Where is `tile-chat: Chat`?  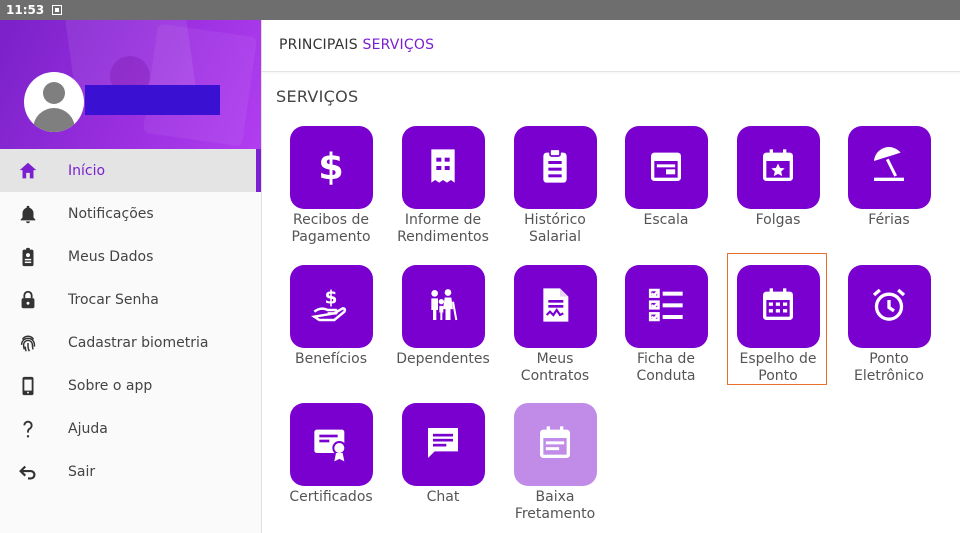 tile-chat: Chat is located at coordinates (443, 454).